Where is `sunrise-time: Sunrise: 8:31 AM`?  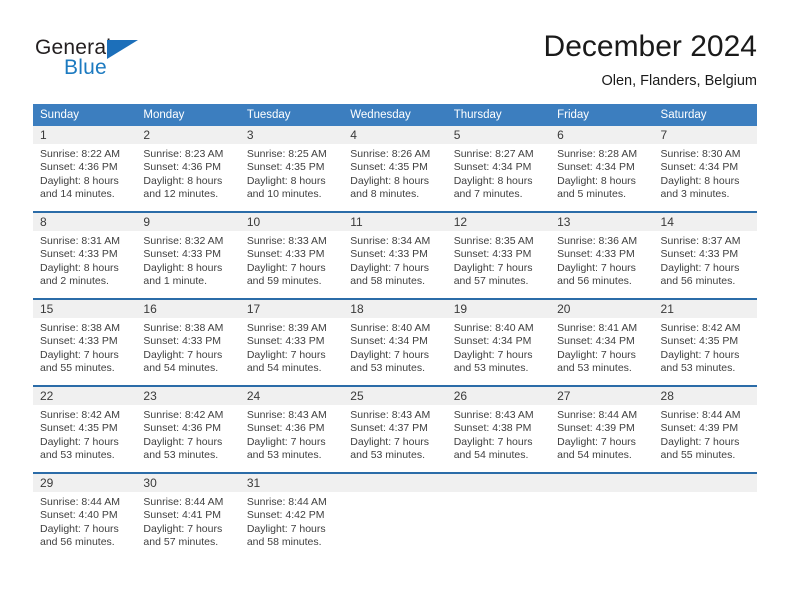
sunrise-time: Sunrise: 8:31 AM is located at coordinates (80, 241).